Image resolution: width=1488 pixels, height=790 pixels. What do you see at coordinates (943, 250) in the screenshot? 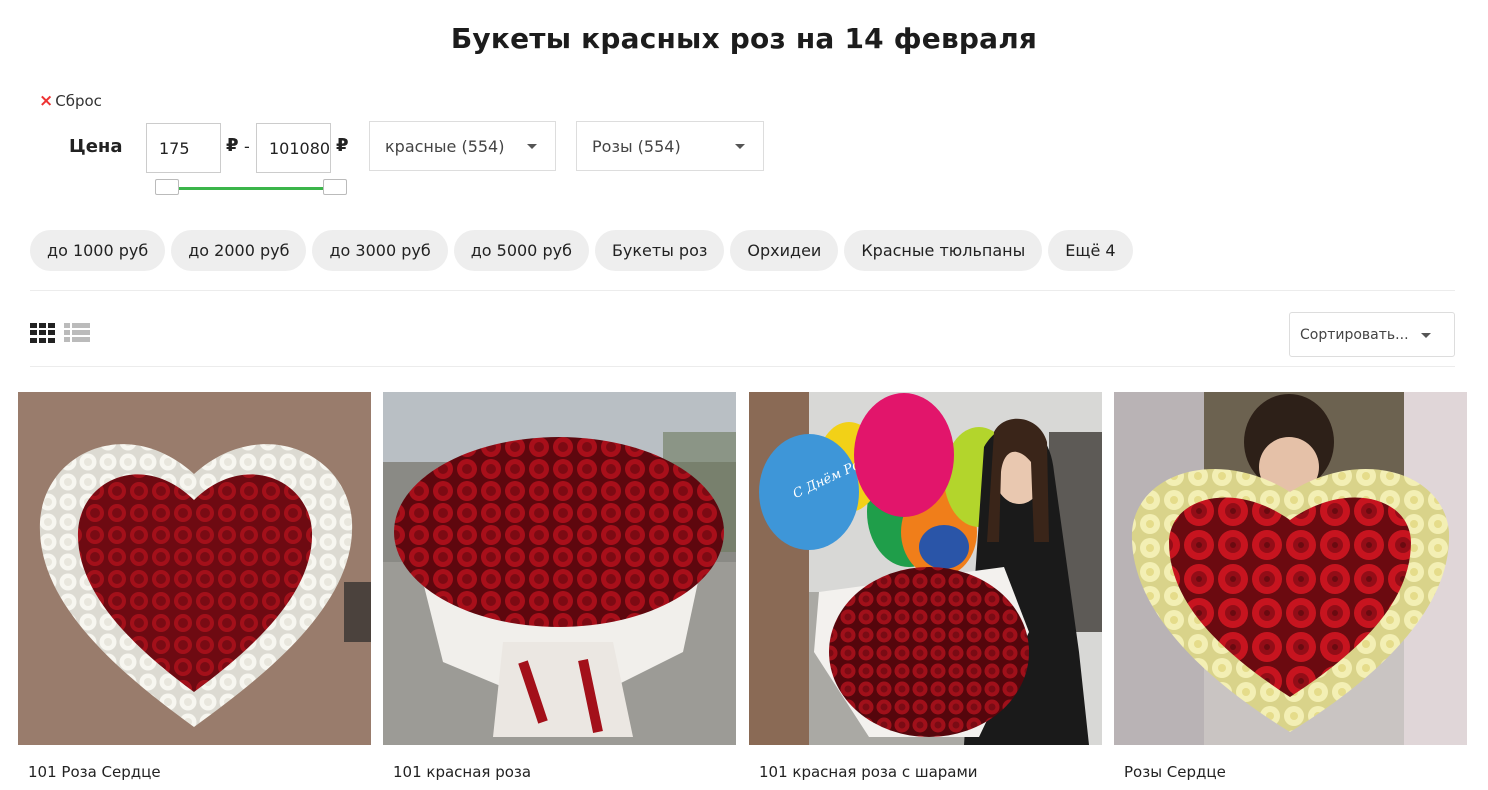
I see `chip-filter: Красные тюльпаны` at bounding box center [943, 250].